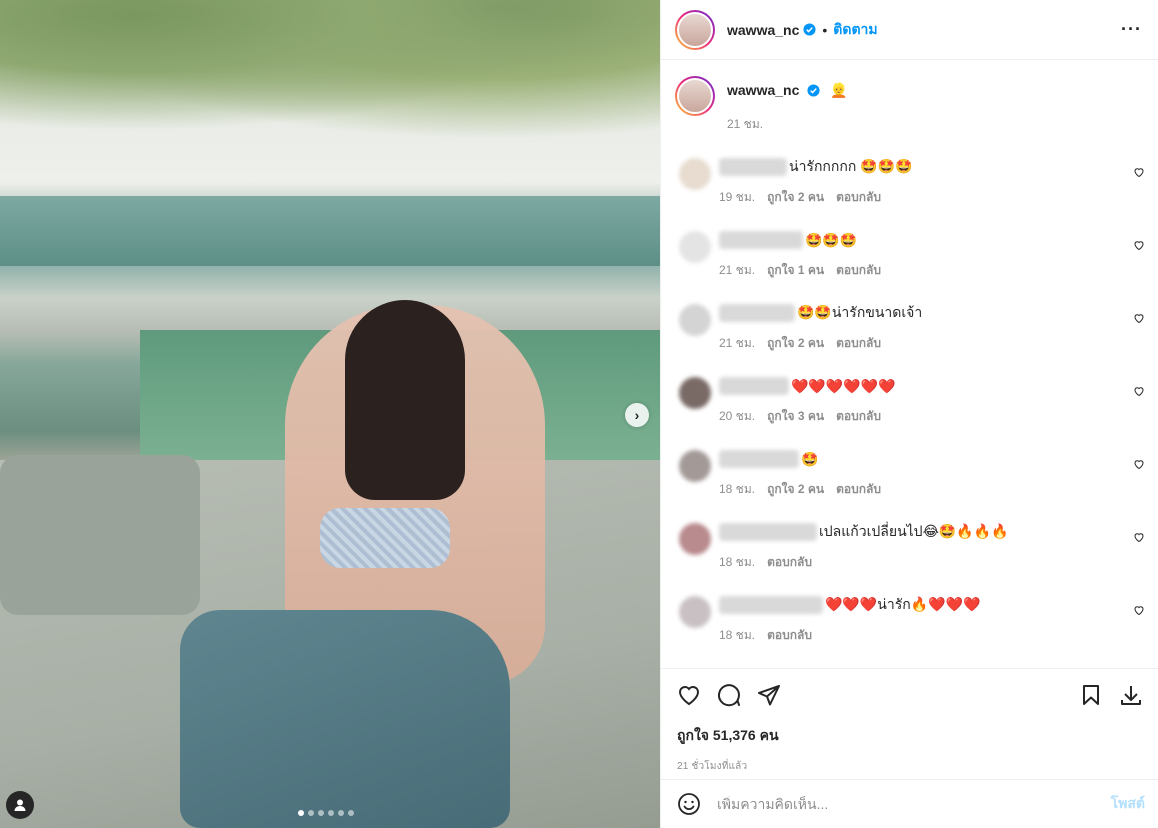 This screenshot has height=828, width=1158. I want to click on slide-indicator, so click(326, 813).